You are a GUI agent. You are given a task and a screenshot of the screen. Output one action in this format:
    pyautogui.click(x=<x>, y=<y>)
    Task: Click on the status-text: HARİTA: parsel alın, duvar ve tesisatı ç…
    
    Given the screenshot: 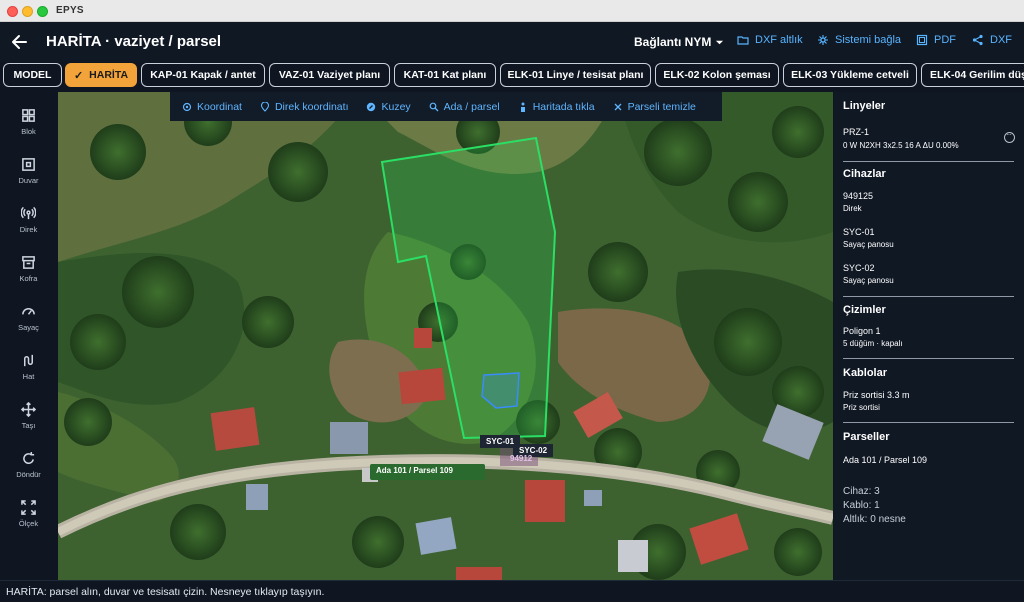 What is the action you would take?
    pyautogui.click(x=165, y=592)
    